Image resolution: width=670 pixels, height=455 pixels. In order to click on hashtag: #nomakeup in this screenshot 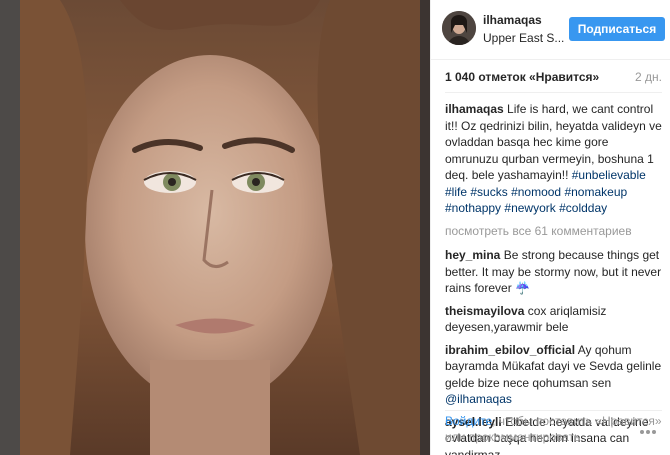, I will do `click(595, 192)`.